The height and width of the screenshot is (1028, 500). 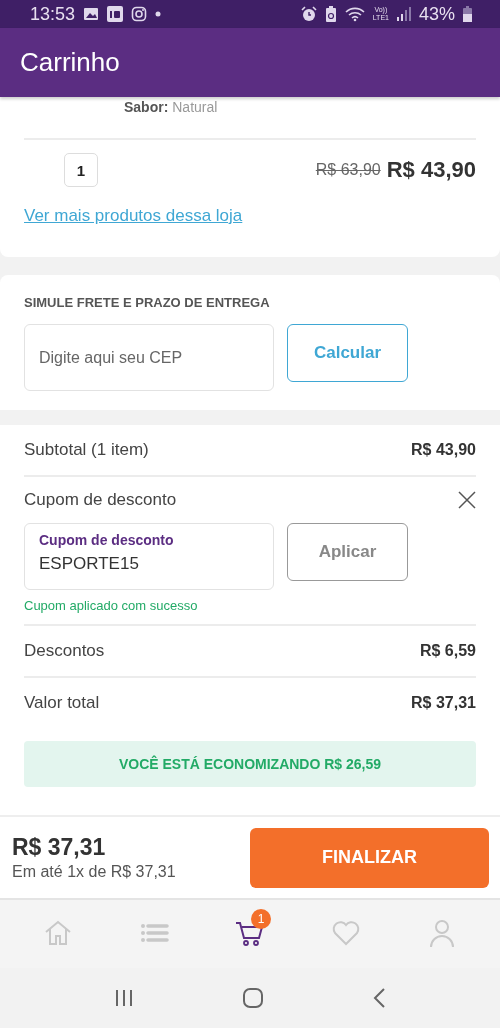 I want to click on cart-count-badge: 1, so click(x=261, y=919).